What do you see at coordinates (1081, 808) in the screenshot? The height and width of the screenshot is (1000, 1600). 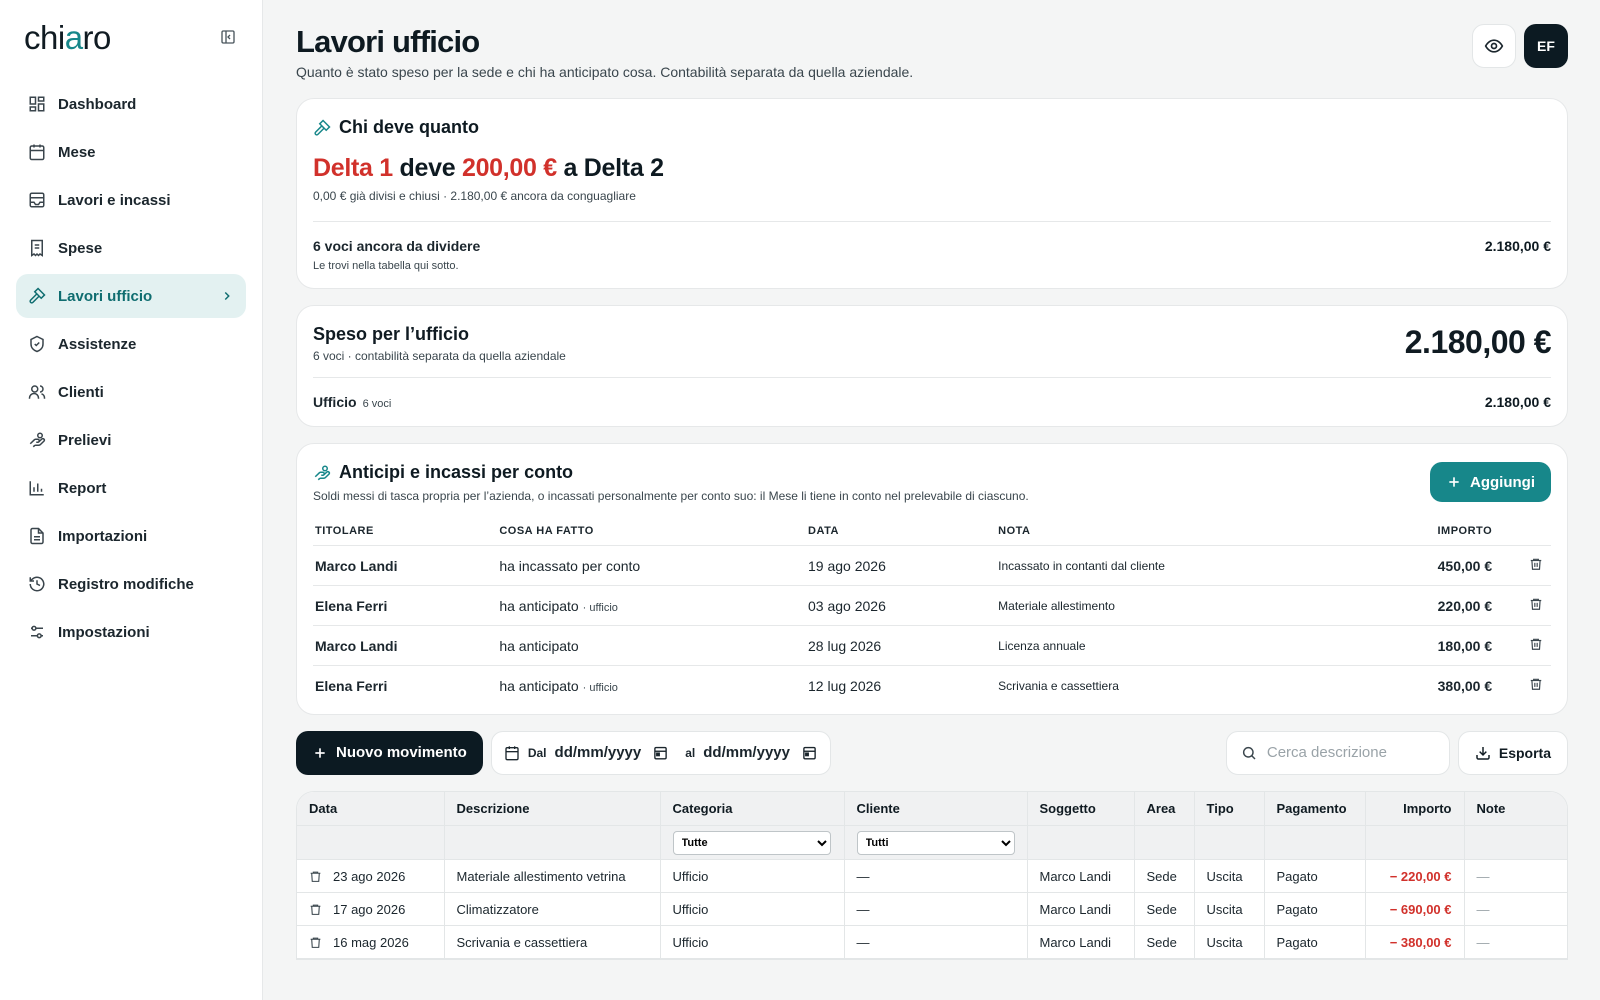 I see `col-header-soggetto: Soggetto` at bounding box center [1081, 808].